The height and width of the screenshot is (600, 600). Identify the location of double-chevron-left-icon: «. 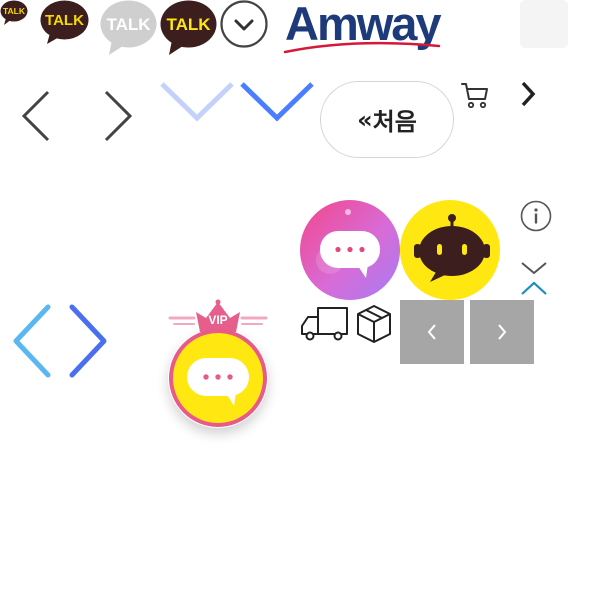
(364, 119).